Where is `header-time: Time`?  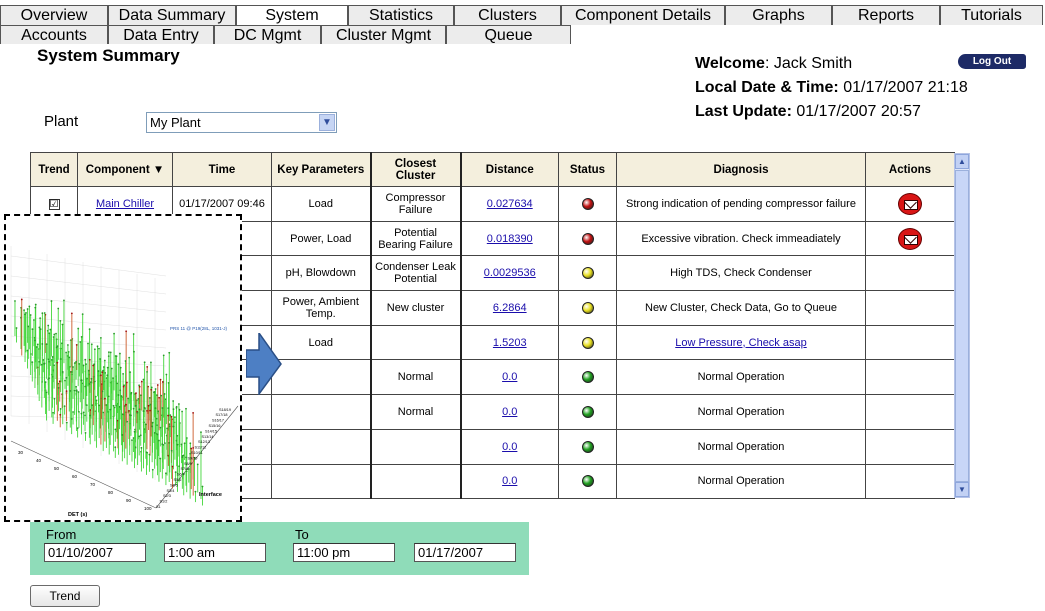 header-time: Time is located at coordinates (222, 169).